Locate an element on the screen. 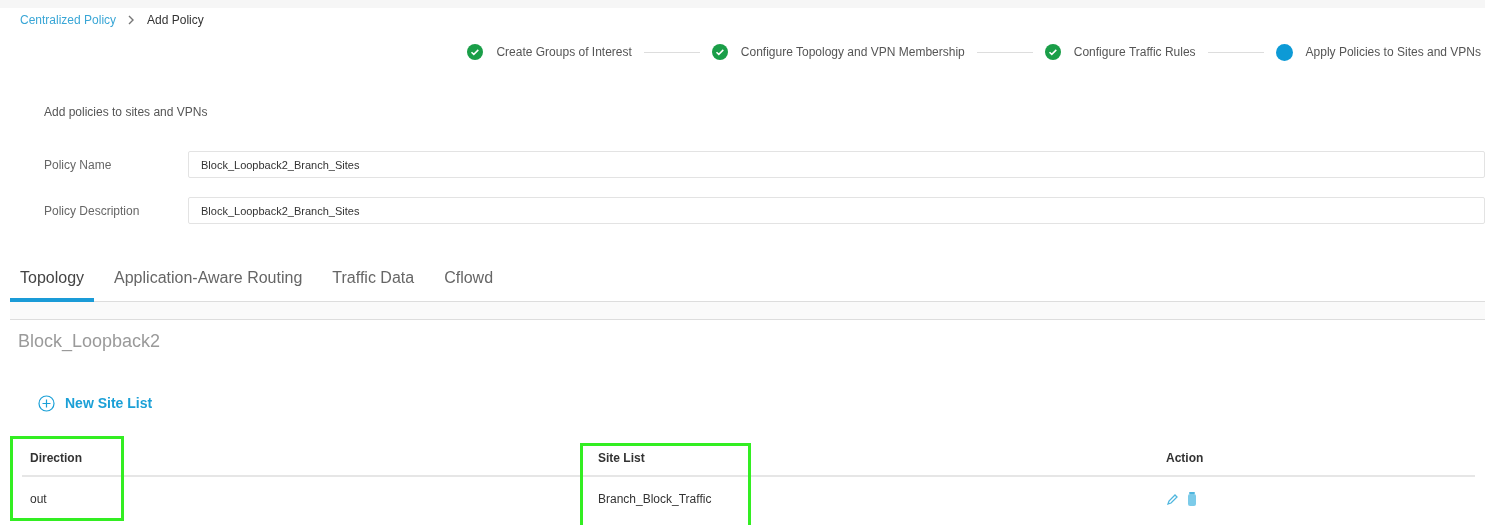  trash-icon is located at coordinates (1192, 499).